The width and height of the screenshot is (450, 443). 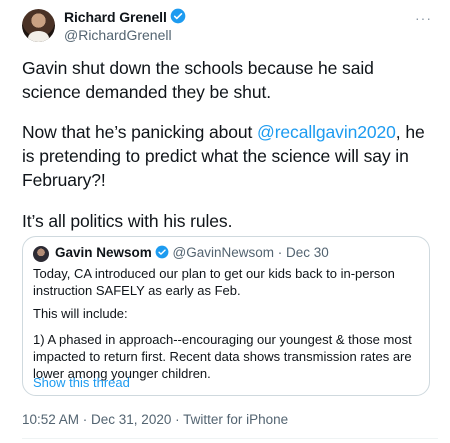 What do you see at coordinates (38, 36) in the screenshot?
I see `avatar-shirt` at bounding box center [38, 36].